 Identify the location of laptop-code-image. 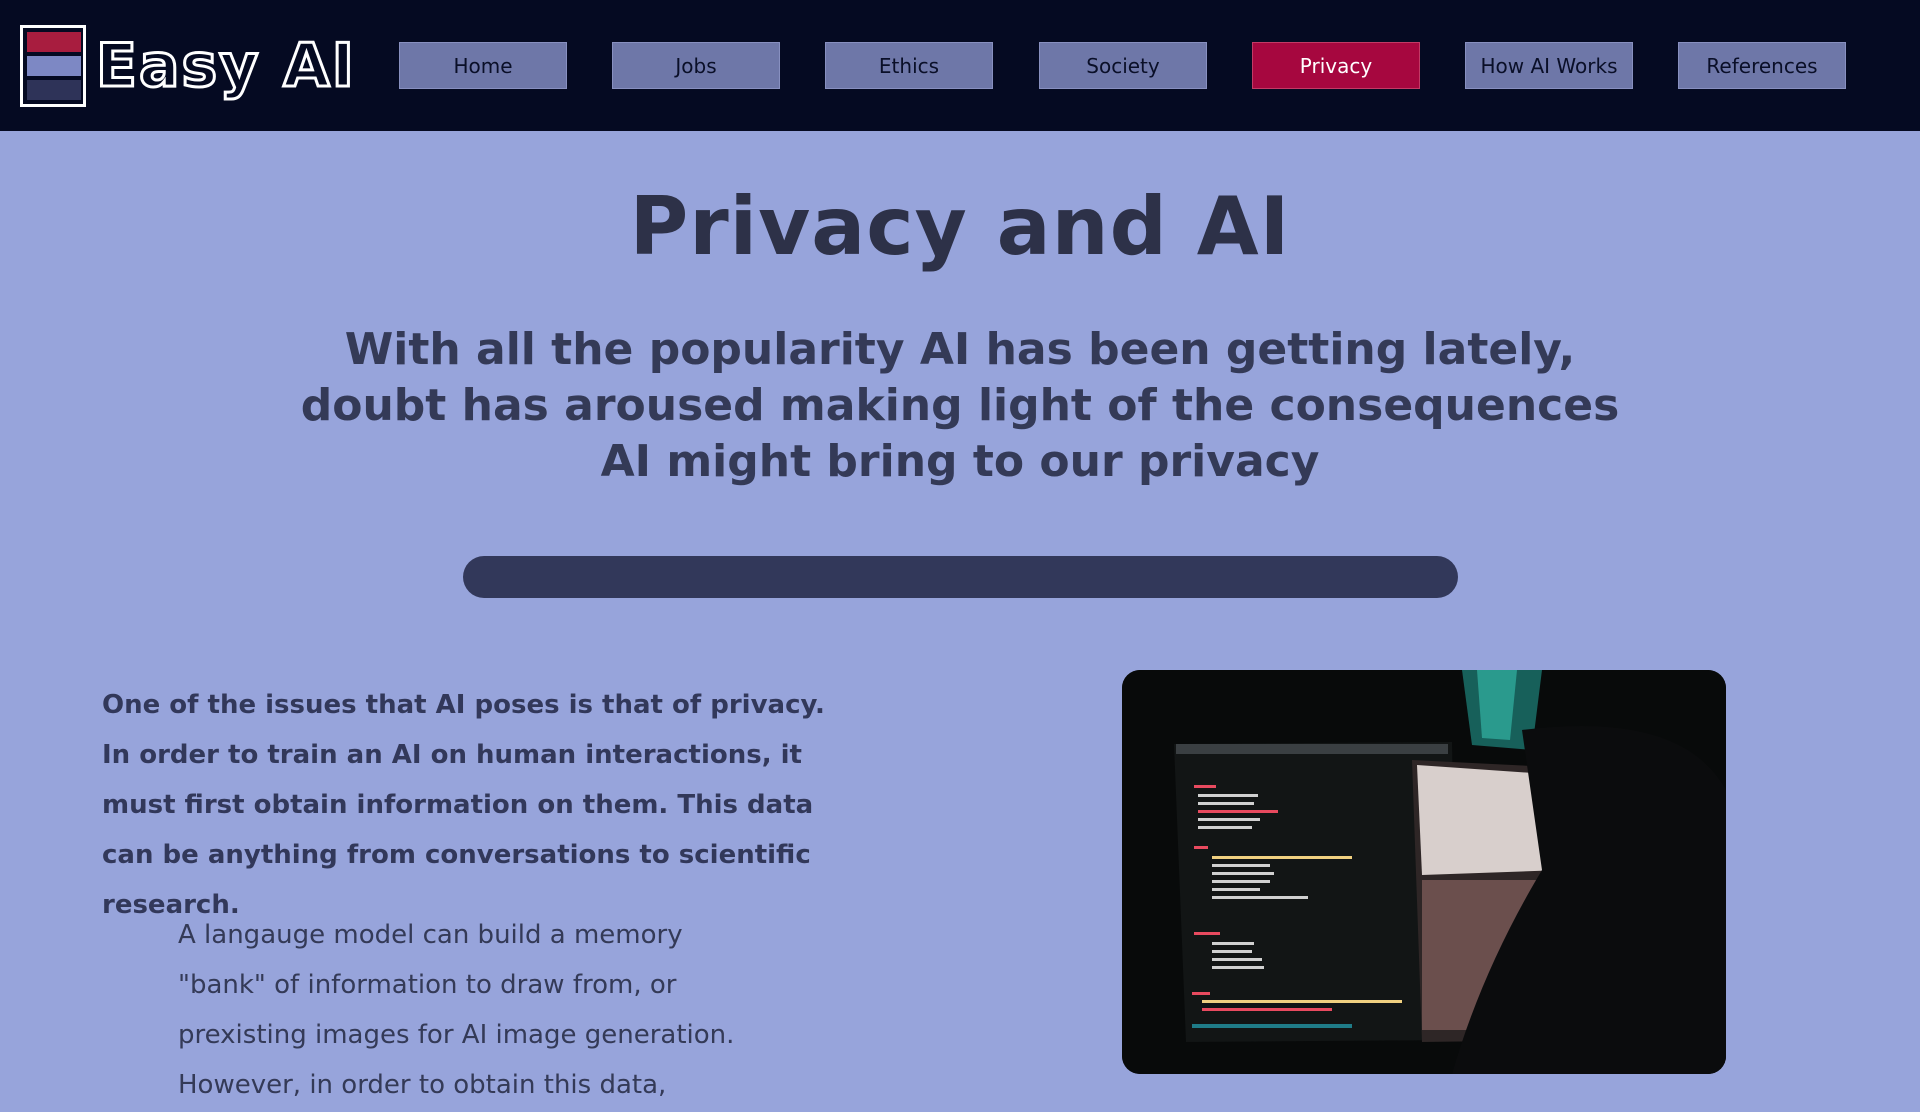
(1424, 872).